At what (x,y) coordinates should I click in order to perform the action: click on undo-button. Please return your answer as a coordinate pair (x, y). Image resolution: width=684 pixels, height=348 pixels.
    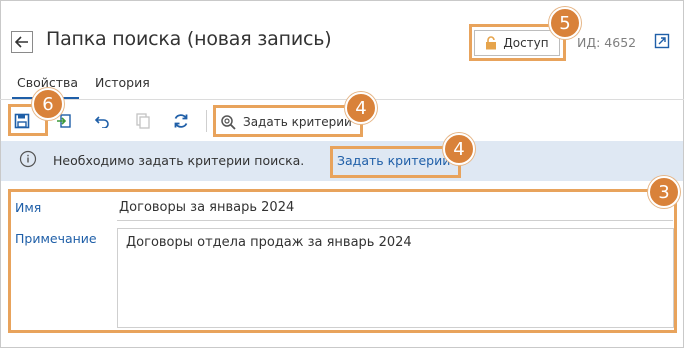
    Looking at the image, I should click on (102, 121).